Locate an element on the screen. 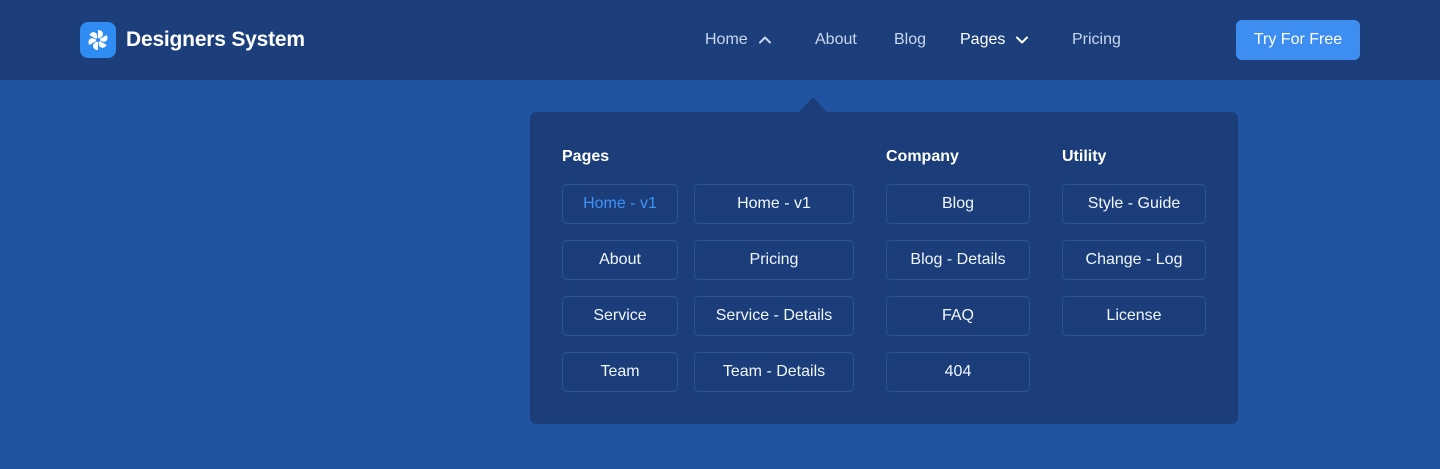 Image resolution: width=1440 pixels, height=469 pixels. nav-blog: Blog is located at coordinates (910, 40).